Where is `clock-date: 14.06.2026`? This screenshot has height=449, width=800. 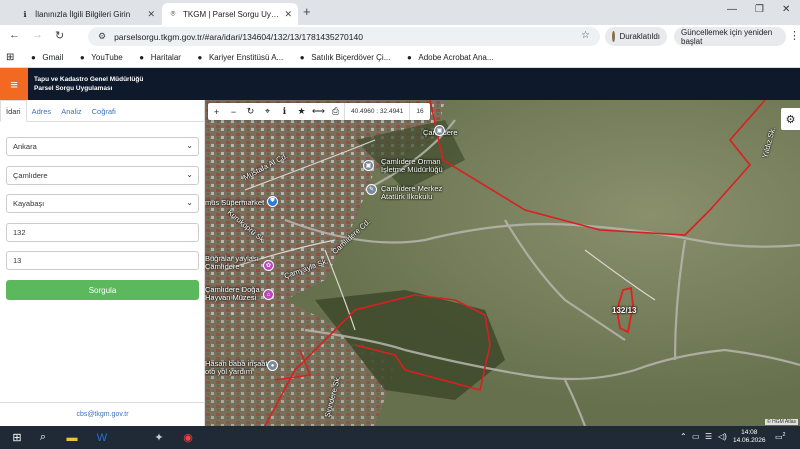 clock-date: 14.06.2026 is located at coordinates (749, 440).